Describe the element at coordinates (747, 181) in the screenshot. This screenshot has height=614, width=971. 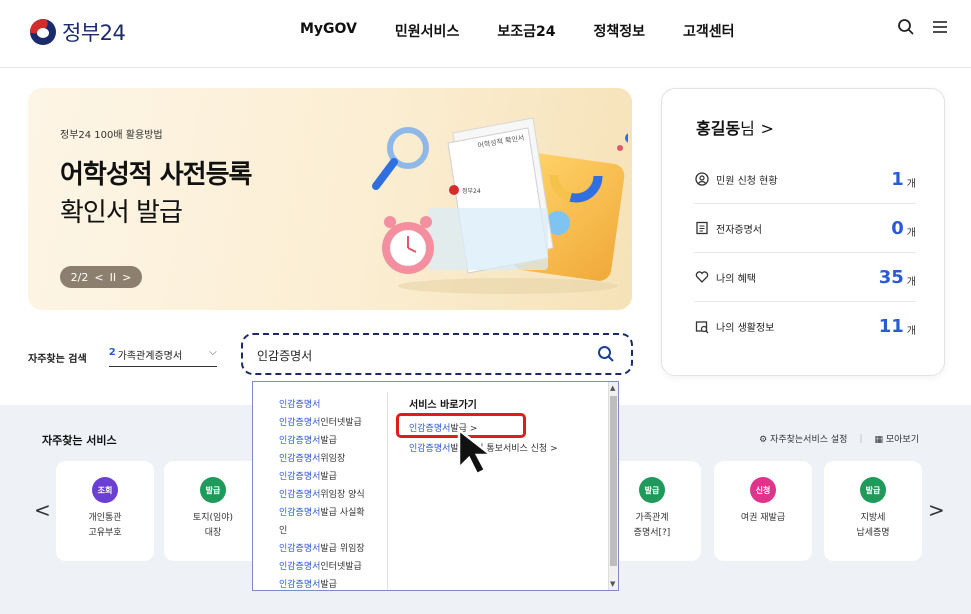
I see `mygov-row-label: 민원 신청 현황` at that location.